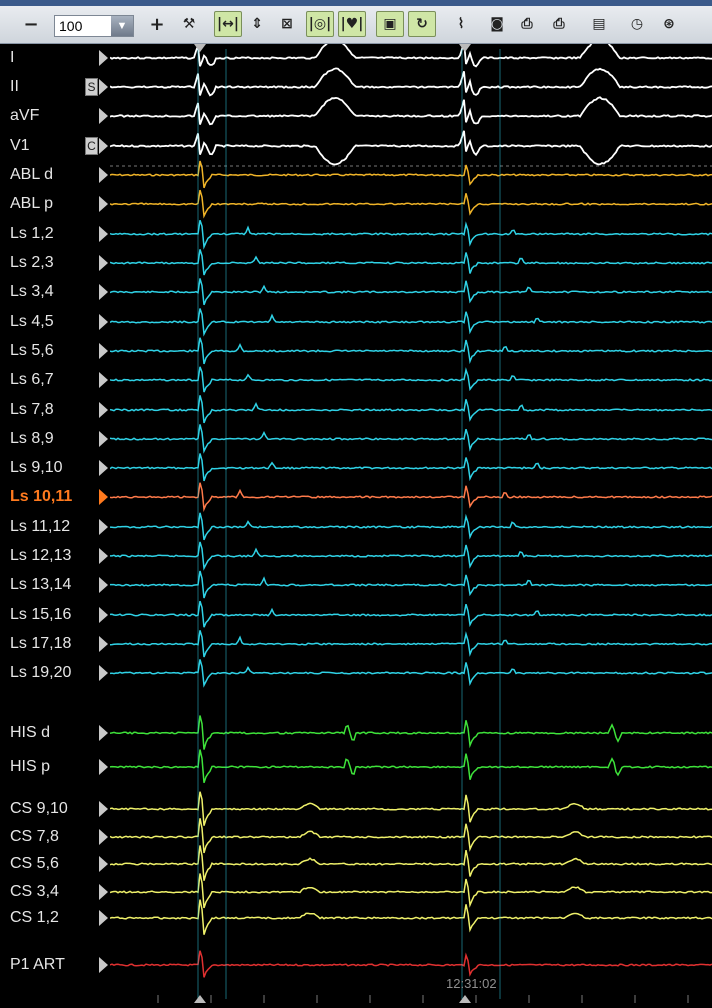 The height and width of the screenshot is (1008, 712). Describe the element at coordinates (20, 146) in the screenshot. I see `channel-label: V1` at that location.